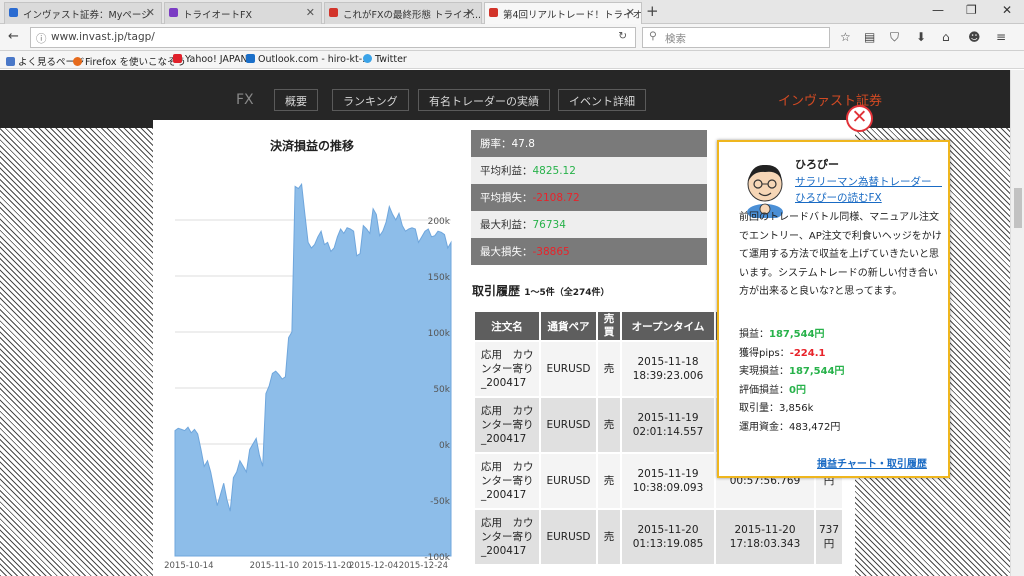 This screenshot has width=1024, height=576. Describe the element at coordinates (609, 326) in the screenshot. I see `col-side: 売買` at that location.